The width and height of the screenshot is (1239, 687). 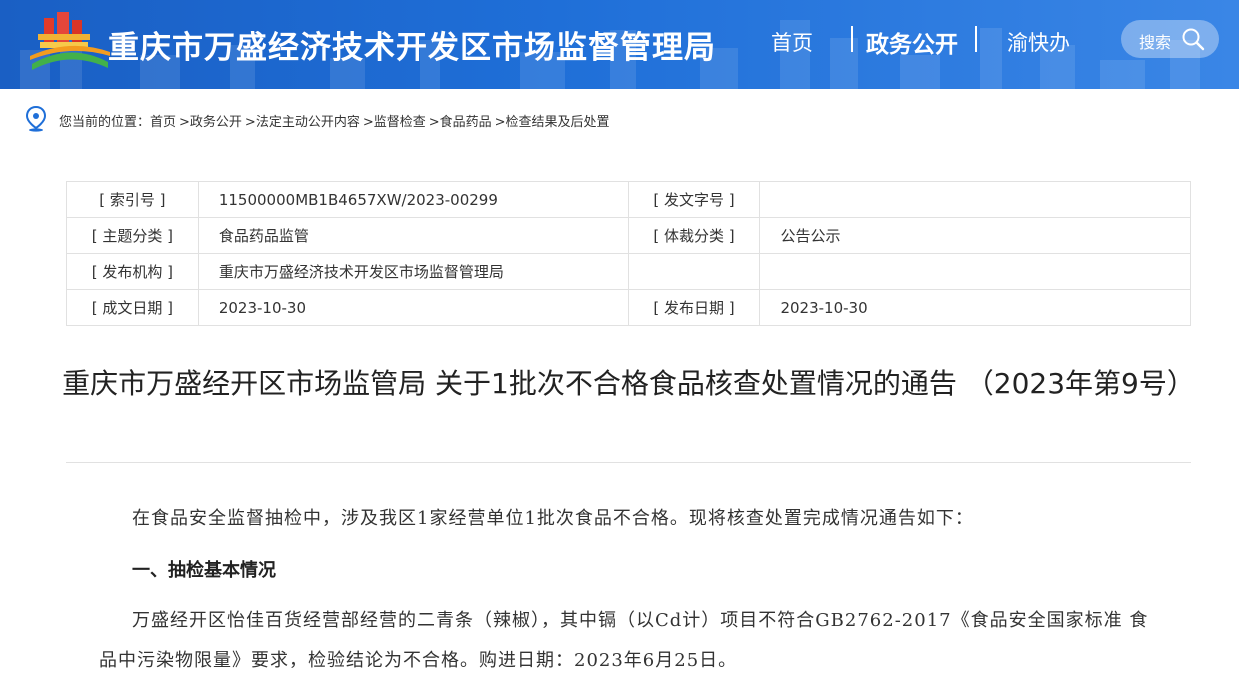 I want to click on site-header: 重庆市万盛经济技术开发区市场监督管理局 首页 政务公开 渝快办 搜索, so click(x=619, y=44).